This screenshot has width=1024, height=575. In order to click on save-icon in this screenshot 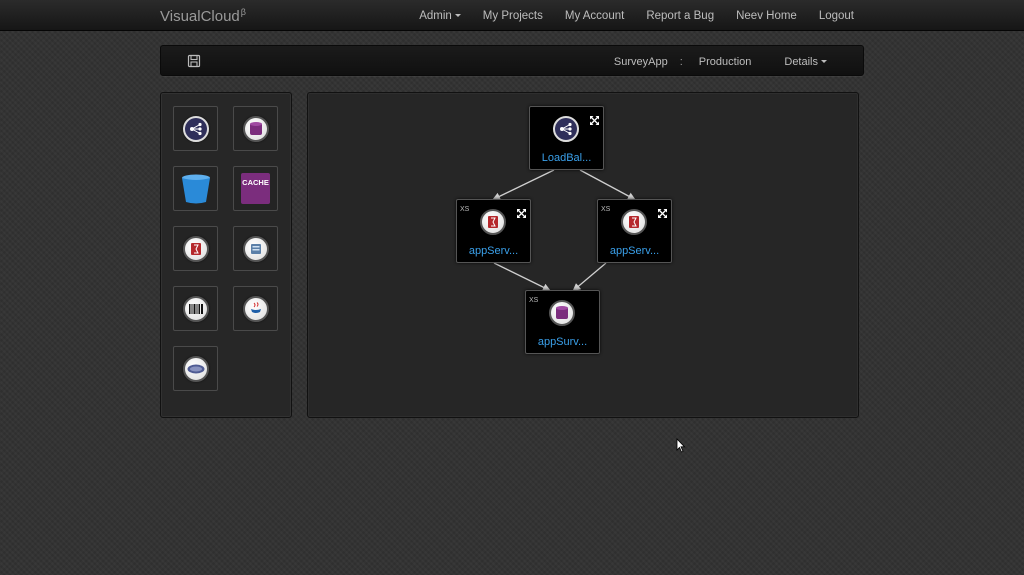, I will do `click(194, 61)`.